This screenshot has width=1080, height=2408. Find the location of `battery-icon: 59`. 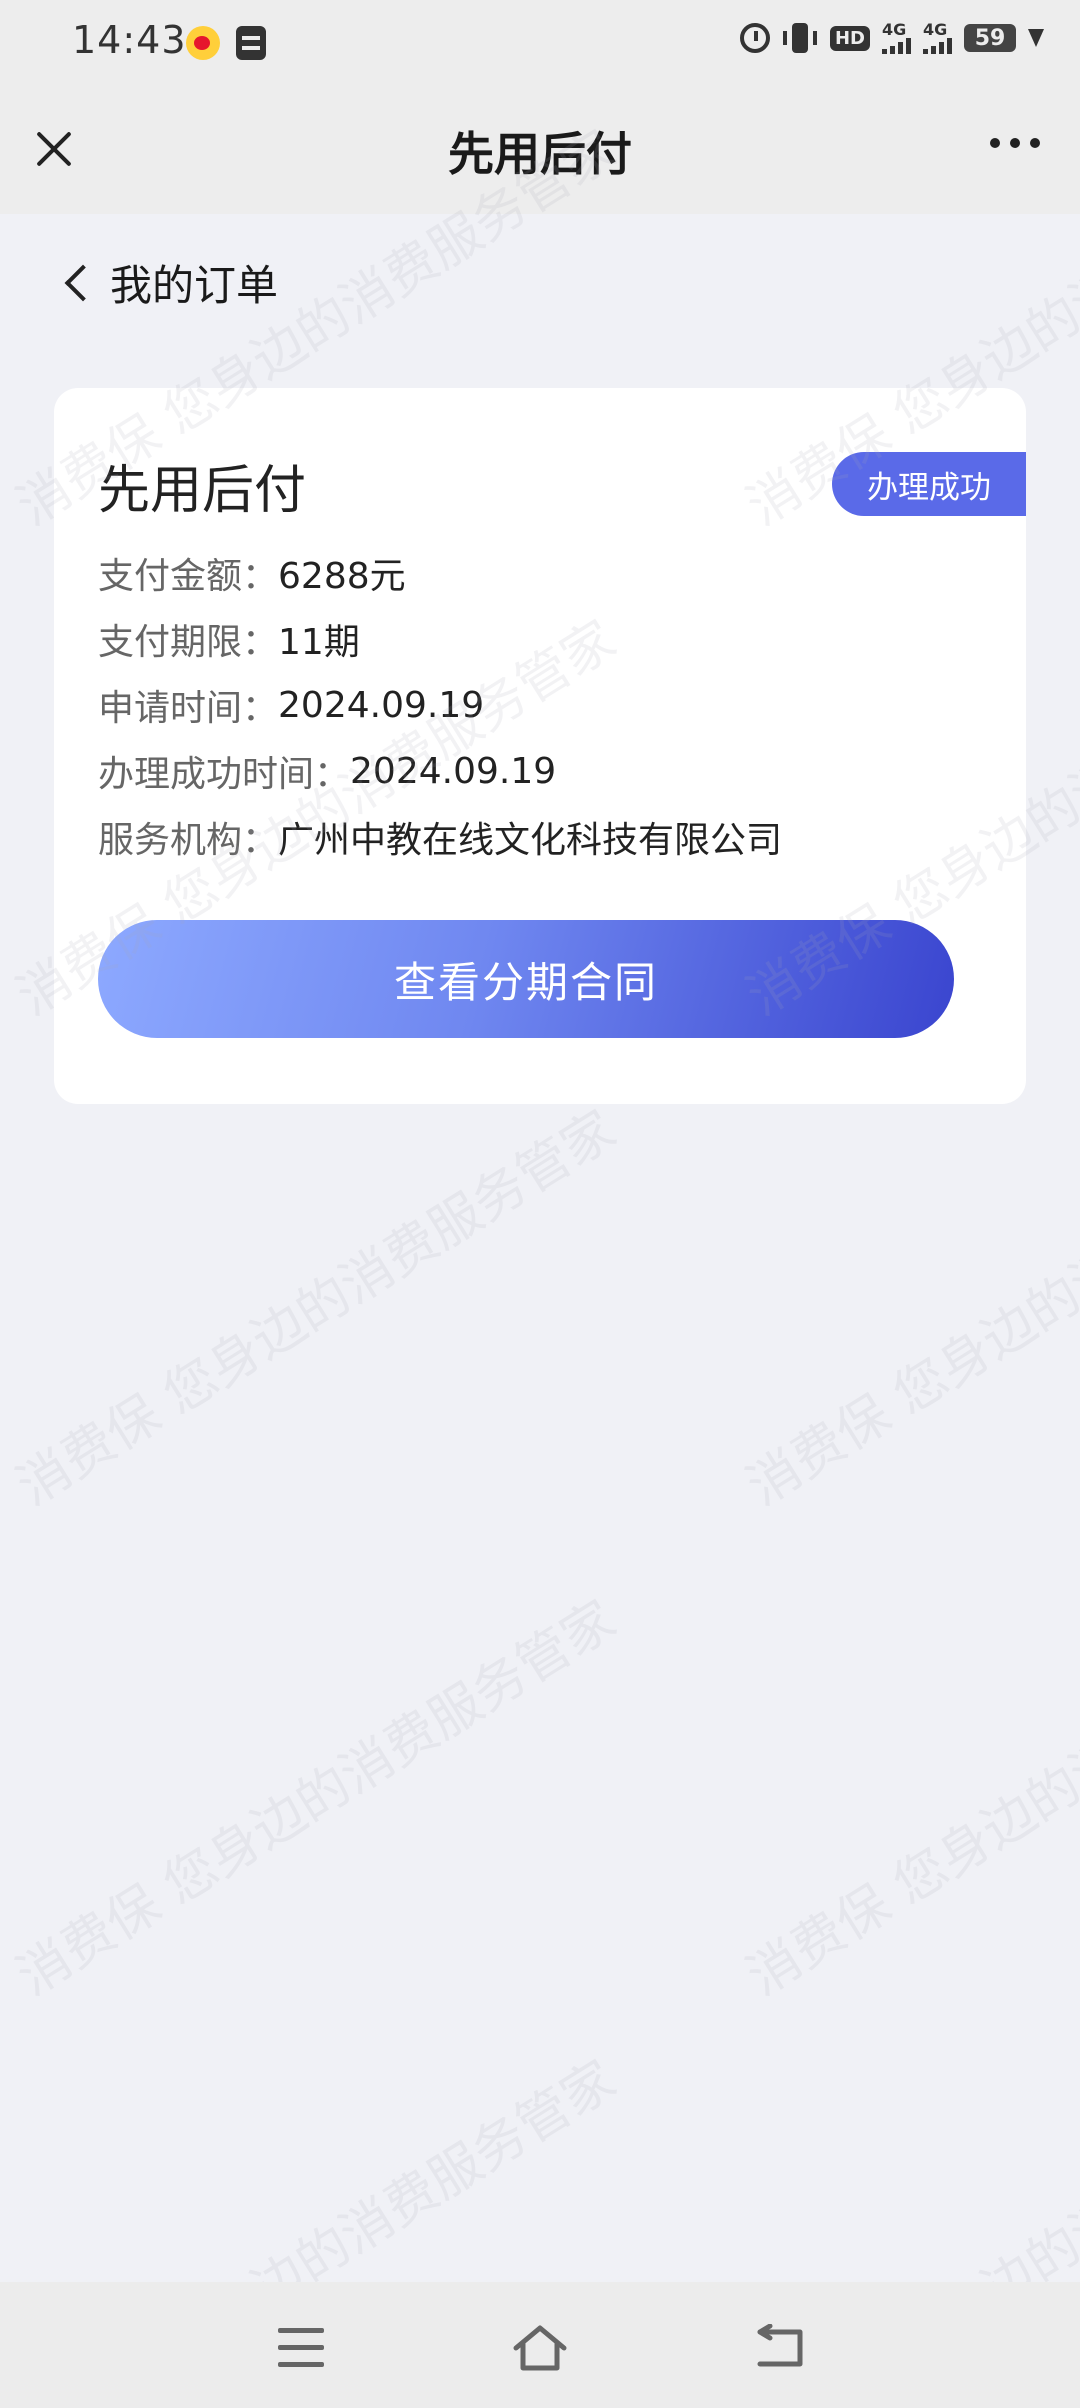

battery-icon: 59 is located at coordinates (990, 38).